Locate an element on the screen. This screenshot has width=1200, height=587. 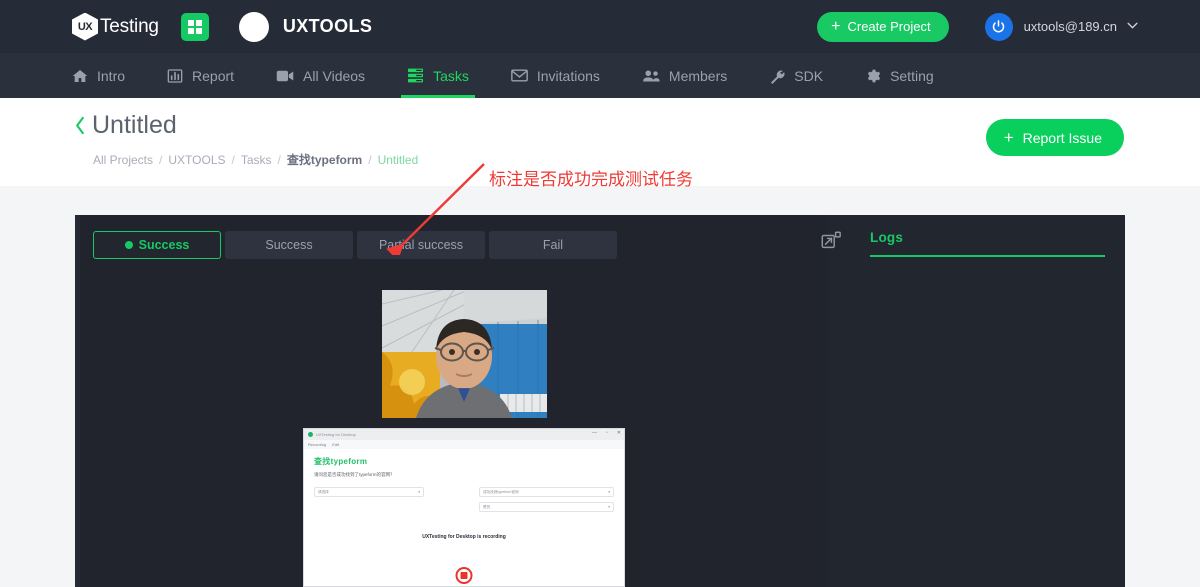
people-icon is located at coordinates (651, 76).